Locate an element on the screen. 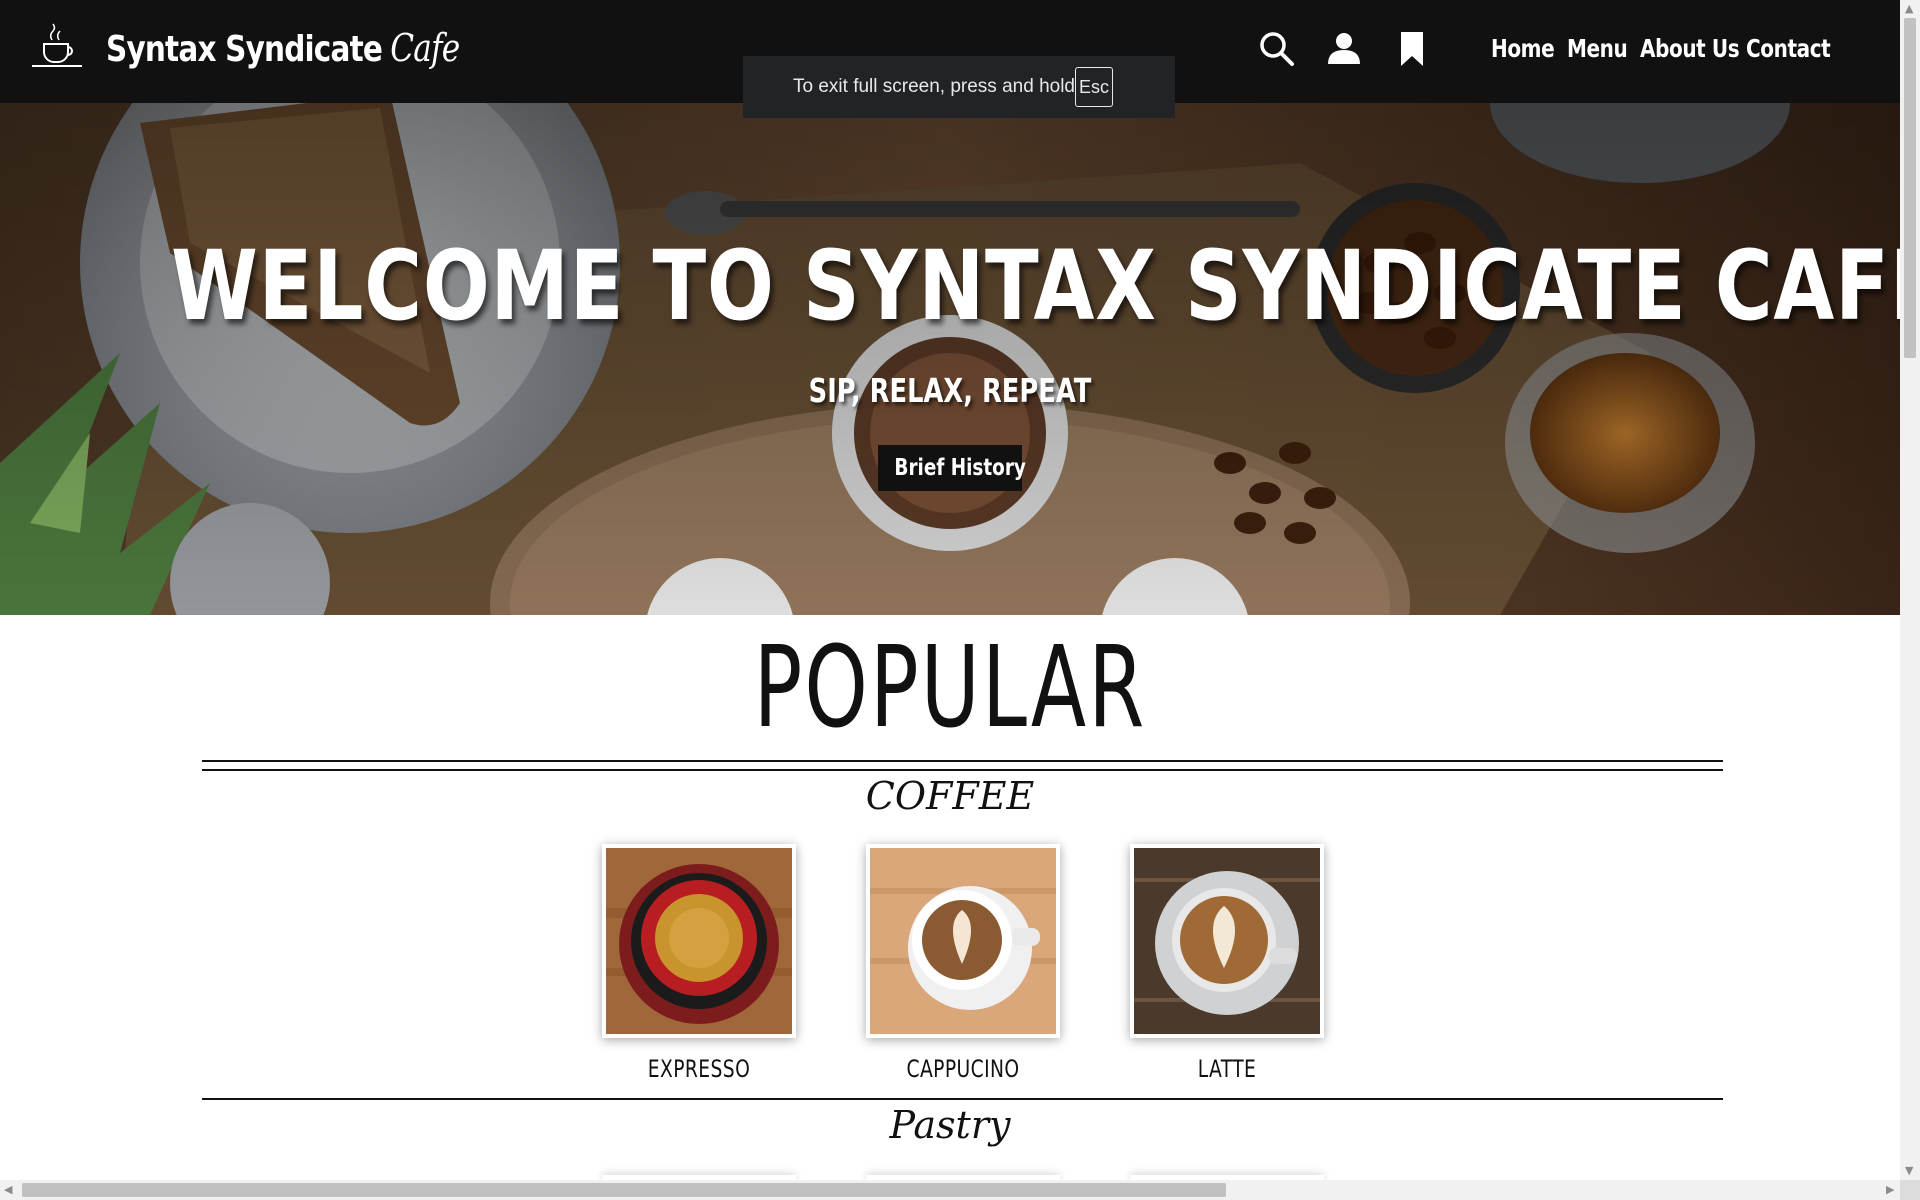 This screenshot has width=1920, height=1200. scroll-right-arrow-icon: ▶ is located at coordinates (1890, 1189).